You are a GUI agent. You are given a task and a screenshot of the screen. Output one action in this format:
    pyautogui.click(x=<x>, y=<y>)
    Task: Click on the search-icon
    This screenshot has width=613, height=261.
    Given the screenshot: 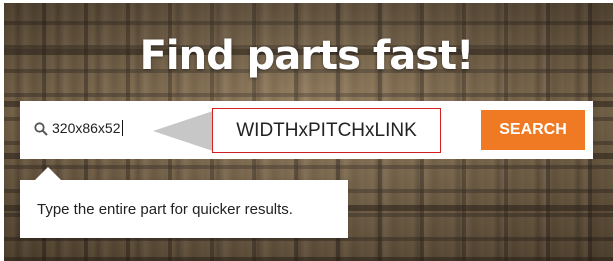 What is the action you would take?
    pyautogui.click(x=41, y=129)
    